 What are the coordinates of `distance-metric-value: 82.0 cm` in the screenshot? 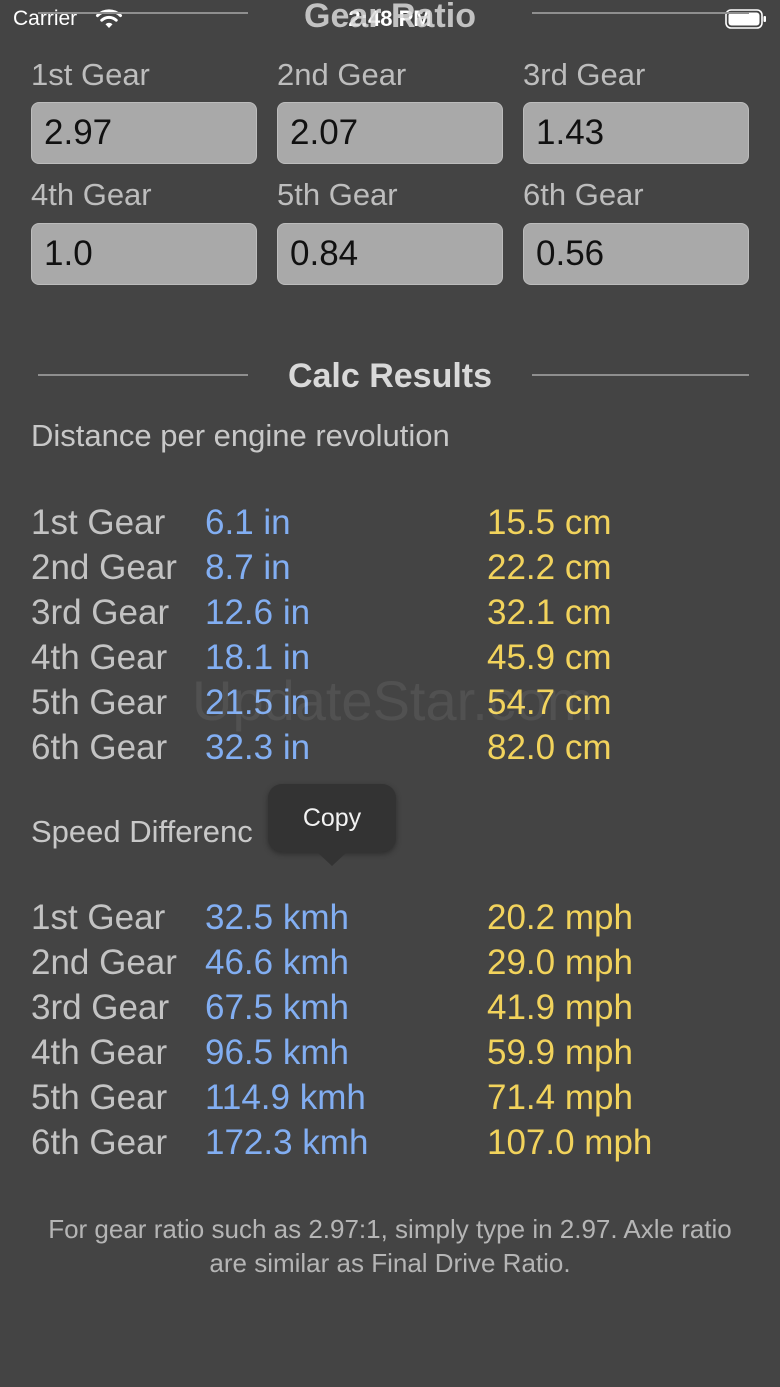 It's located at (549, 747).